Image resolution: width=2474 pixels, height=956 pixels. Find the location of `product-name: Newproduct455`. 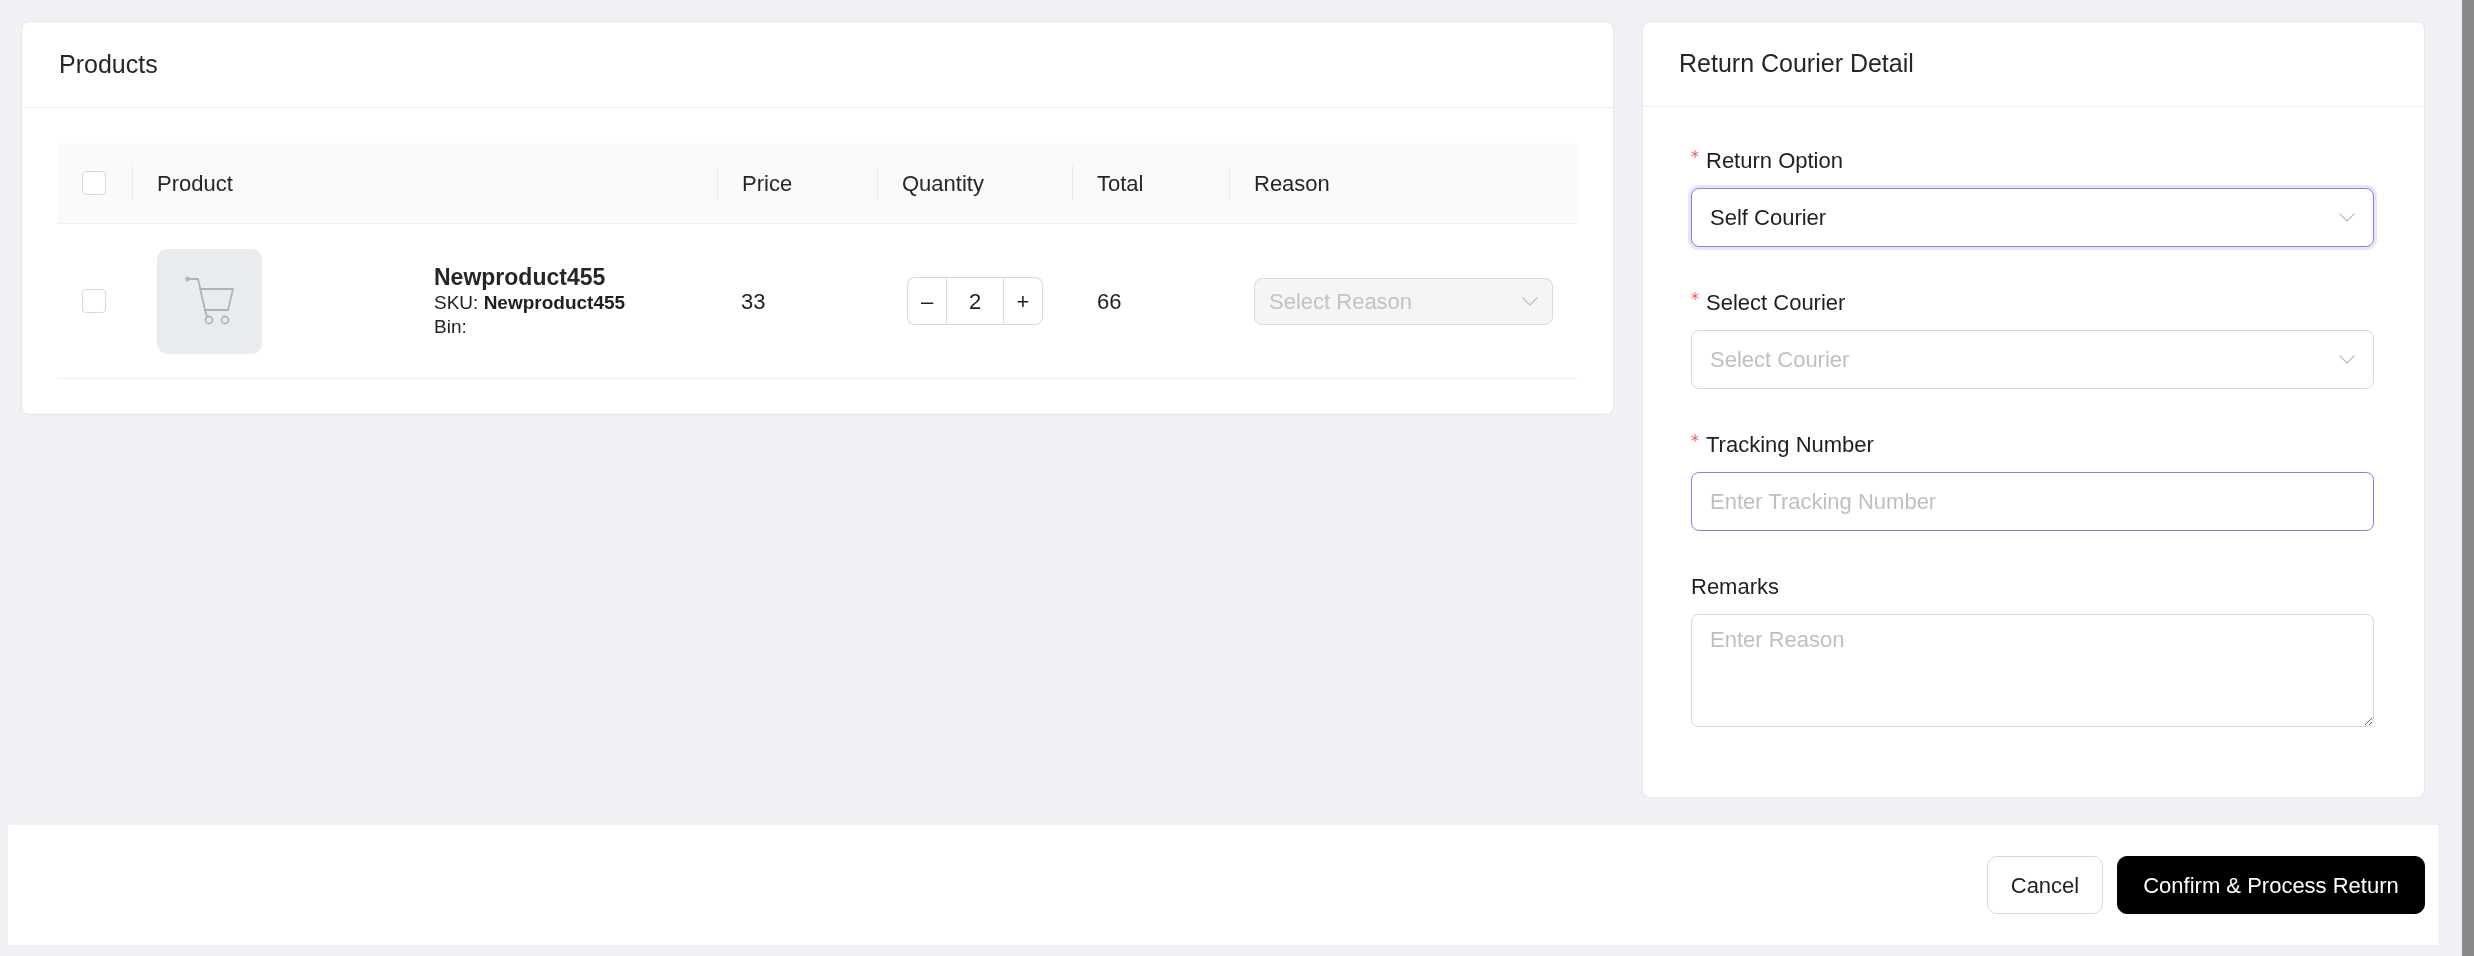

product-name: Newproduct455 is located at coordinates (520, 277).